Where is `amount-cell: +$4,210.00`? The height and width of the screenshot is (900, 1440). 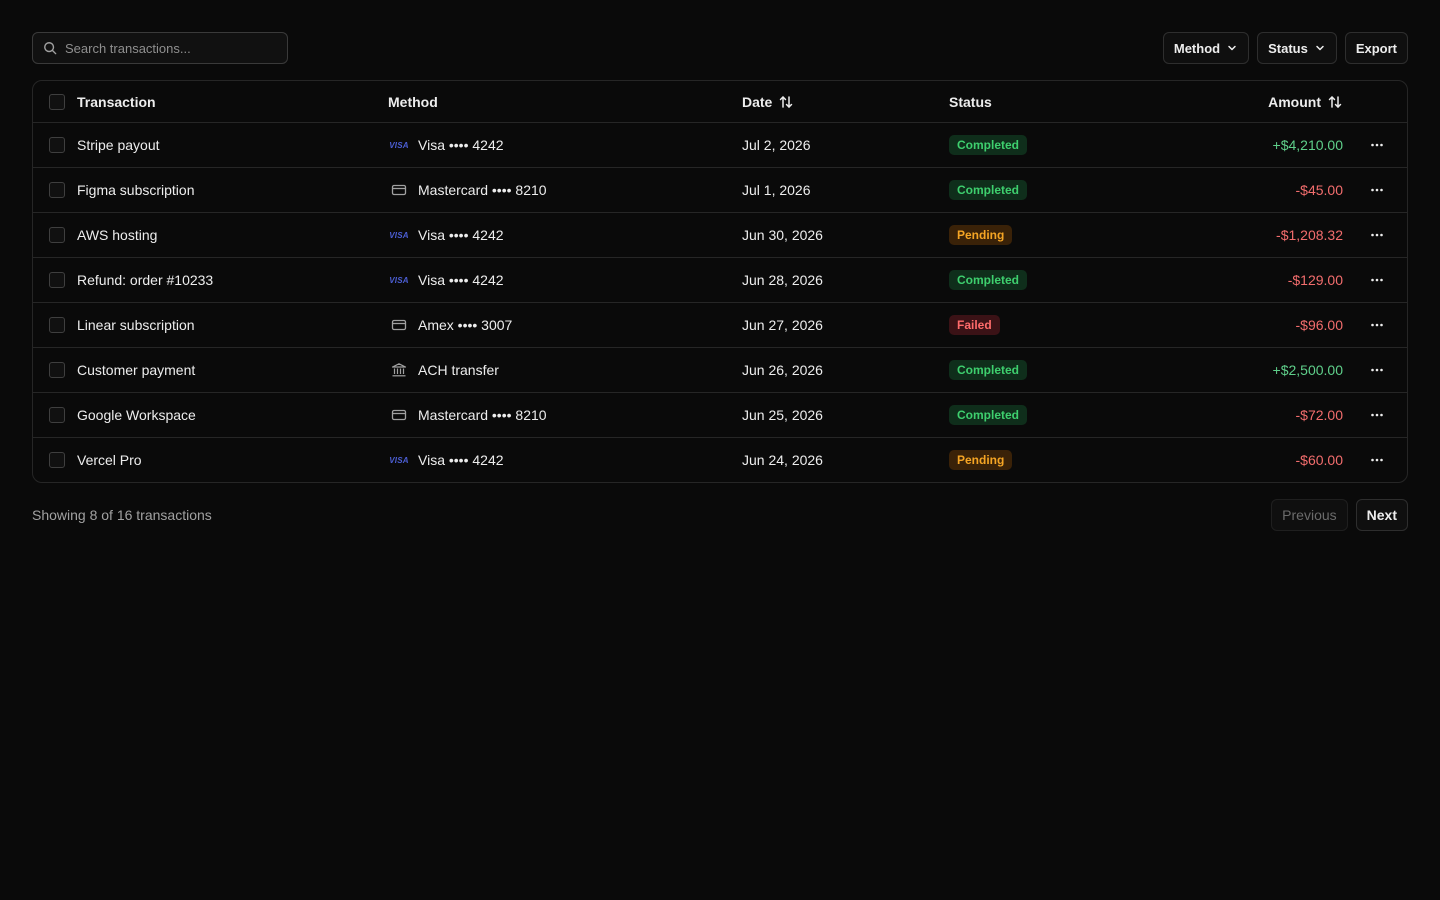
amount-cell: +$4,210.00 is located at coordinates (1308, 145).